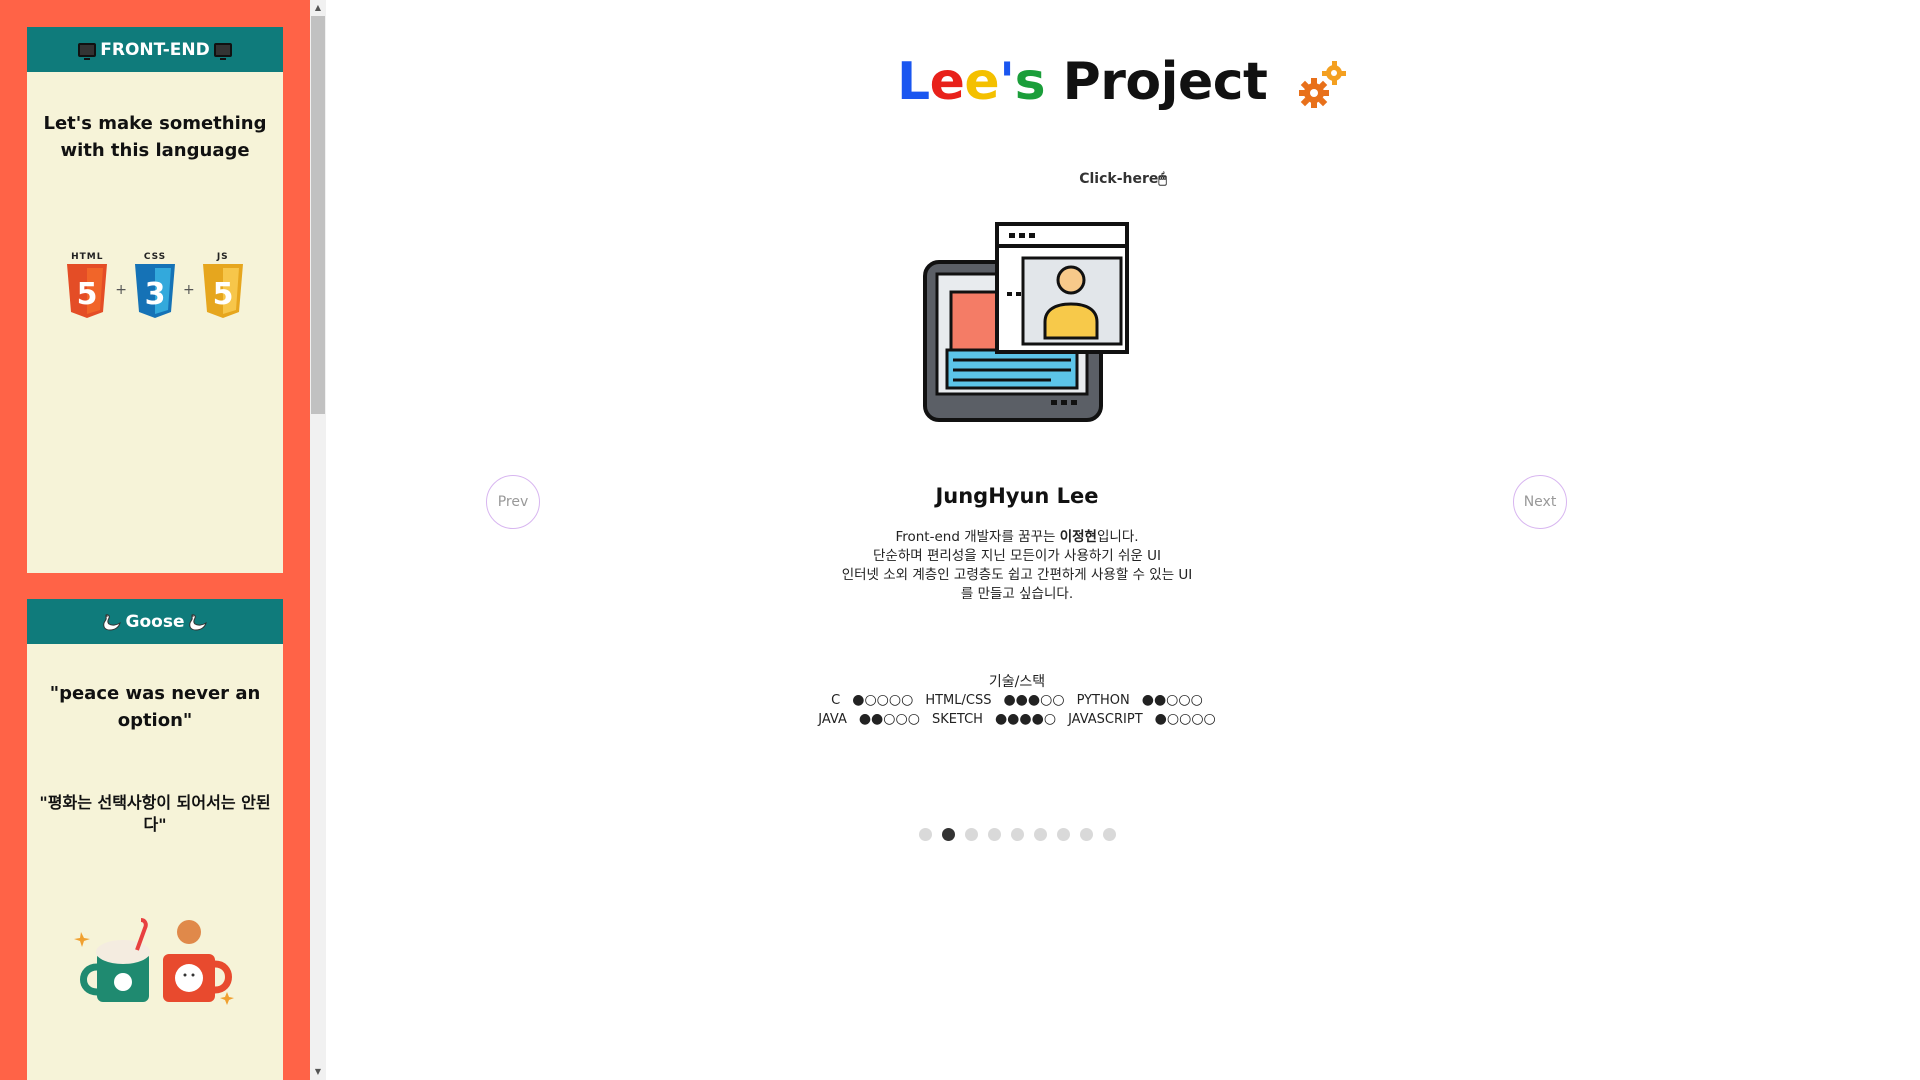  What do you see at coordinates (994, 700) in the screenshot?
I see `skill-item: HTML/CSS ●●●○○` at bounding box center [994, 700].